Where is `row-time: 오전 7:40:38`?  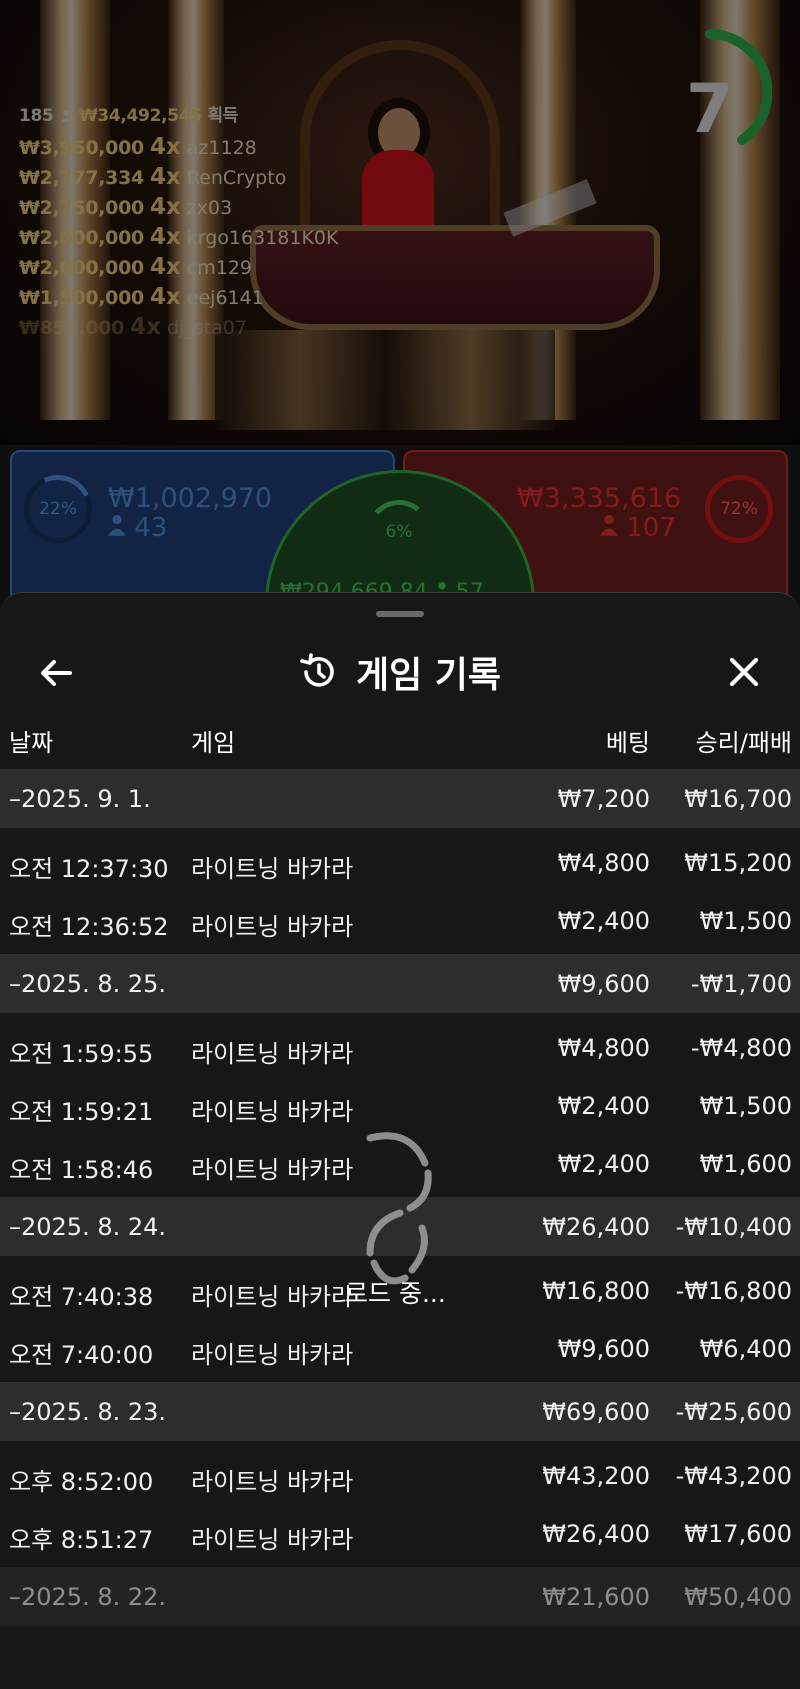 row-time: 오전 7:40:38 is located at coordinates (81, 1297).